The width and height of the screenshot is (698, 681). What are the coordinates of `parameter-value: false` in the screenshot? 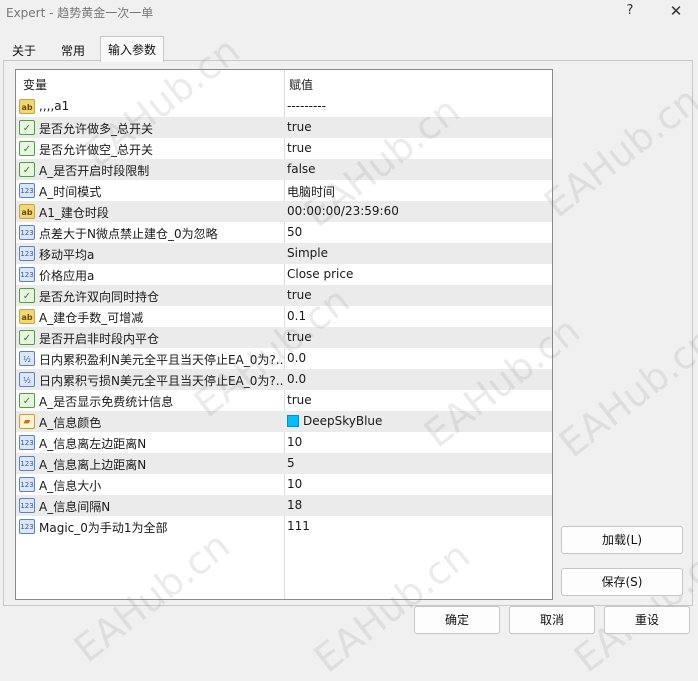 It's located at (301, 169).